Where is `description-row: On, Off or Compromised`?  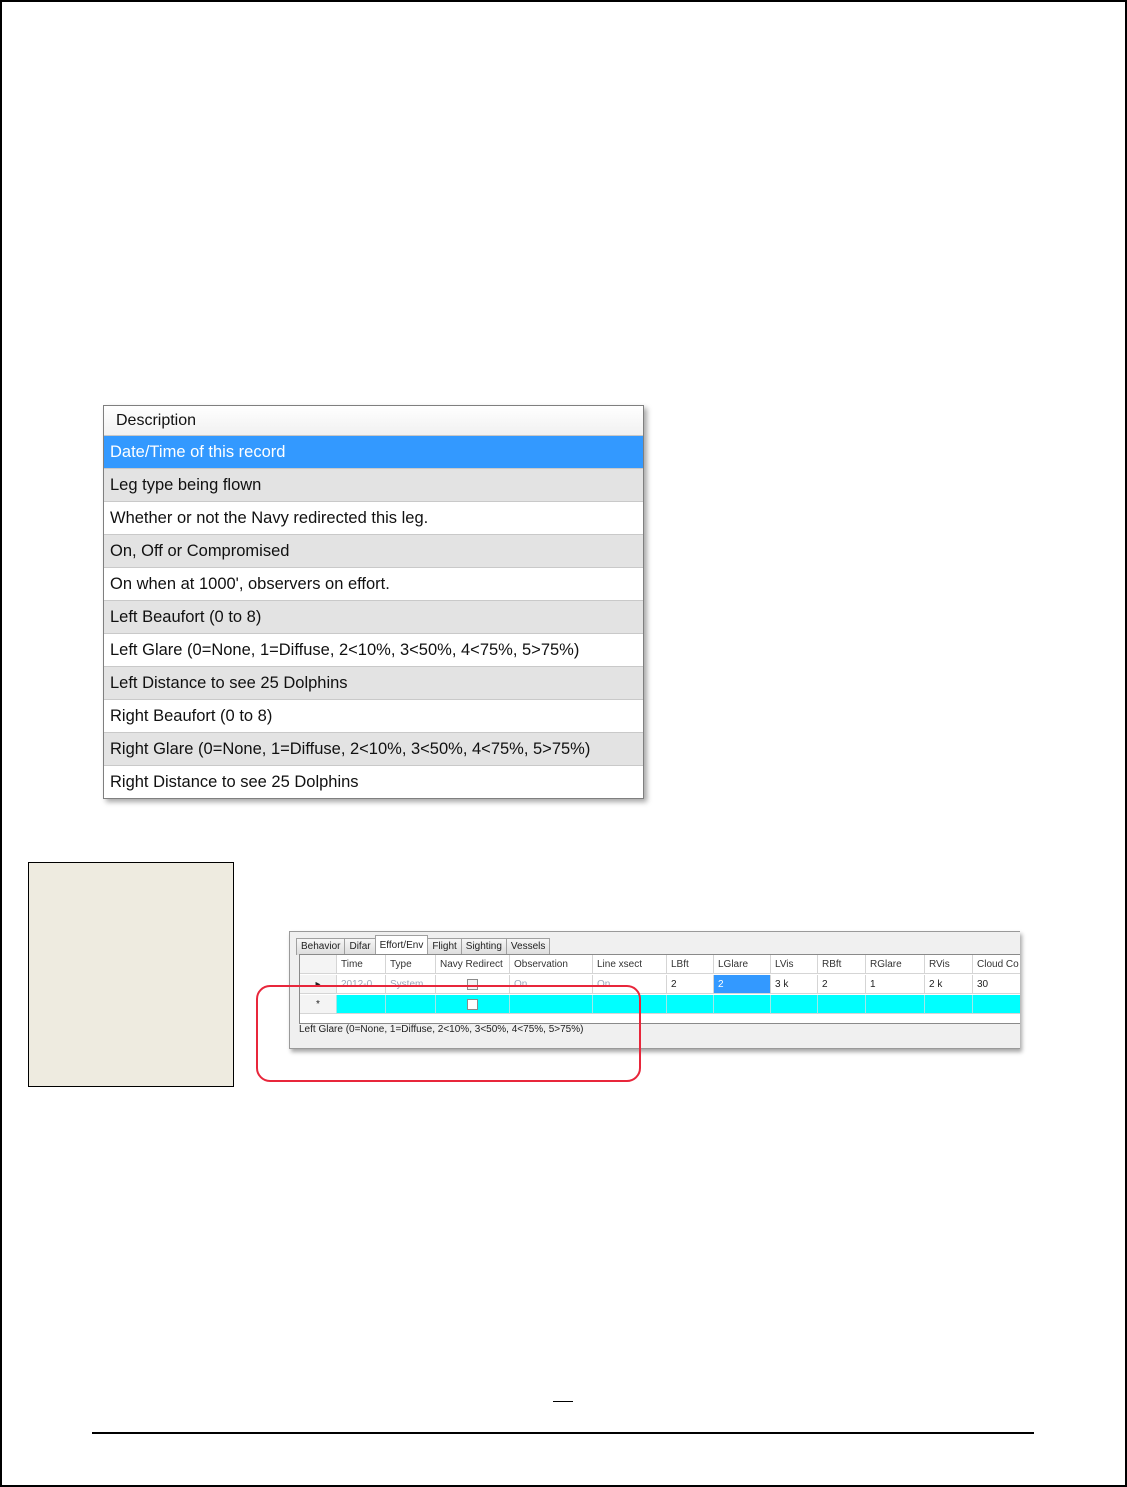
description-row: On, Off or Compromised is located at coordinates (373, 551).